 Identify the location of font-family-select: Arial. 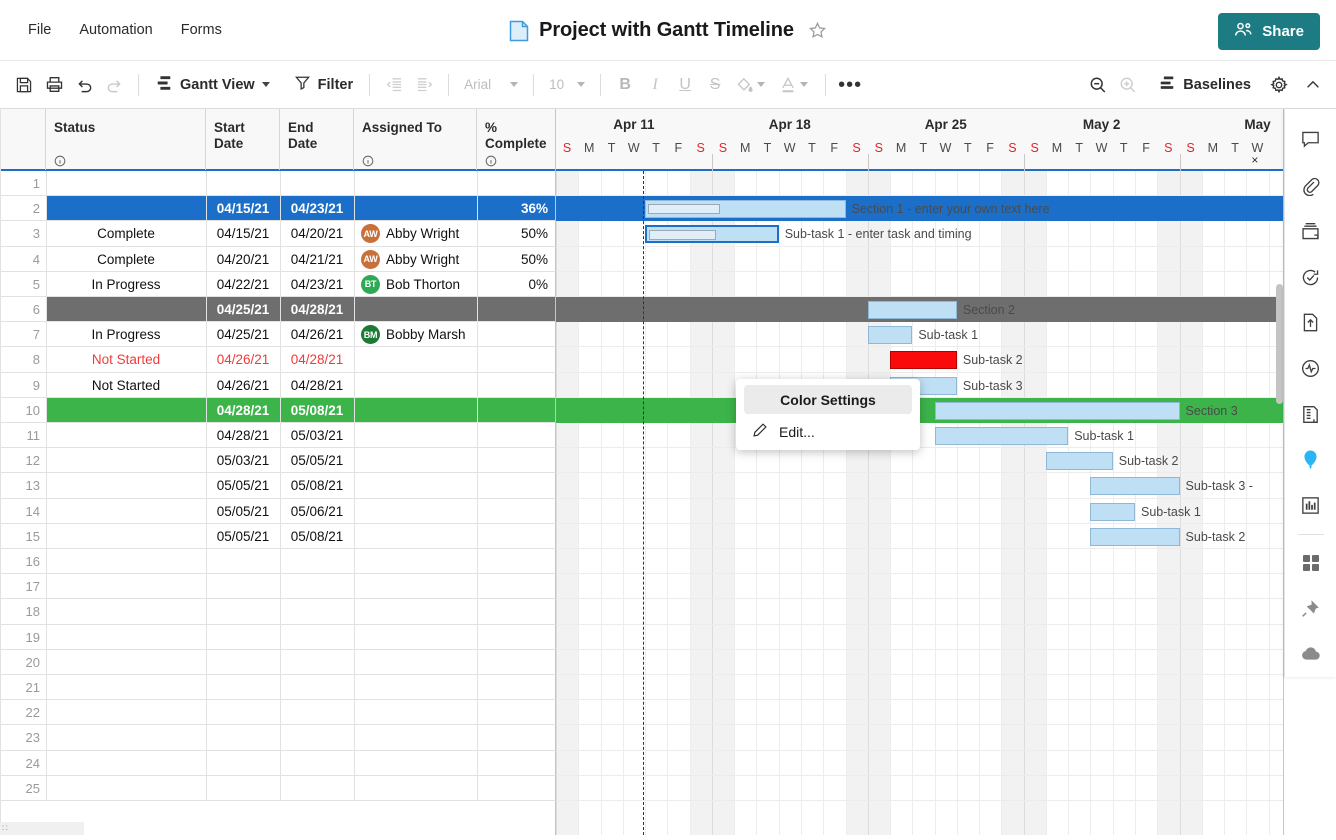
(491, 84).